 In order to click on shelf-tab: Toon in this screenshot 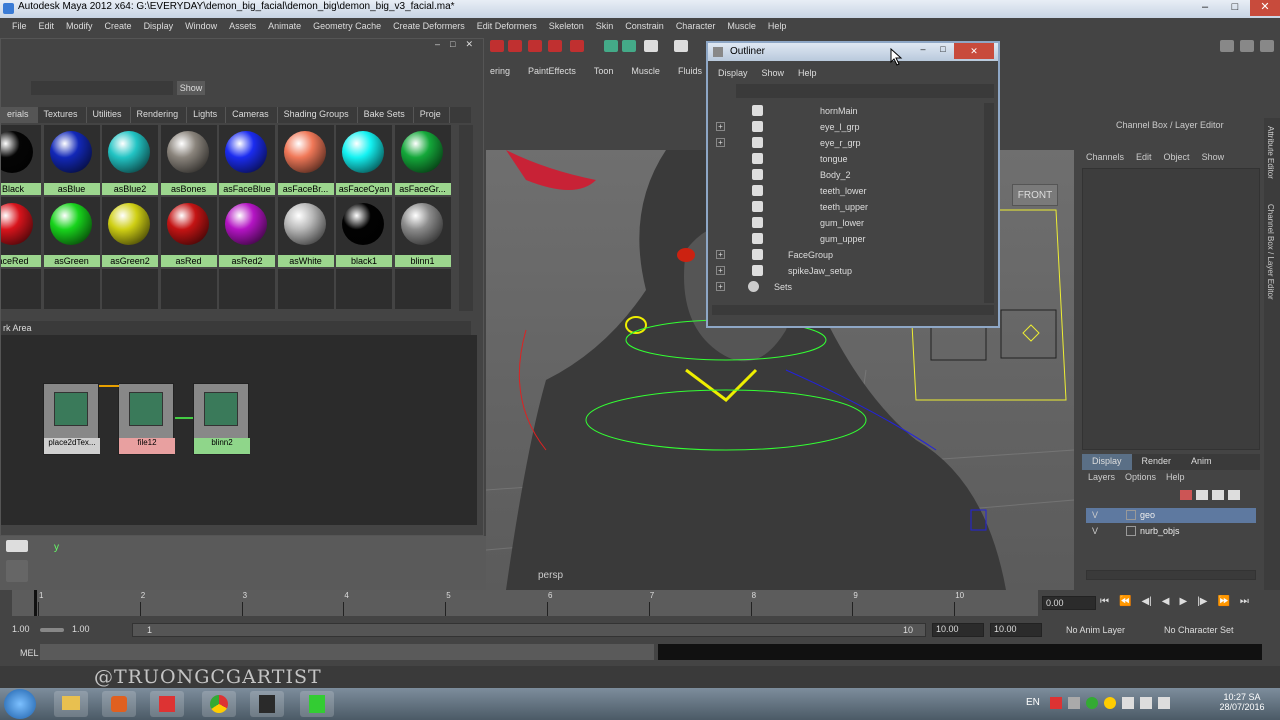, I will do `click(604, 73)`.